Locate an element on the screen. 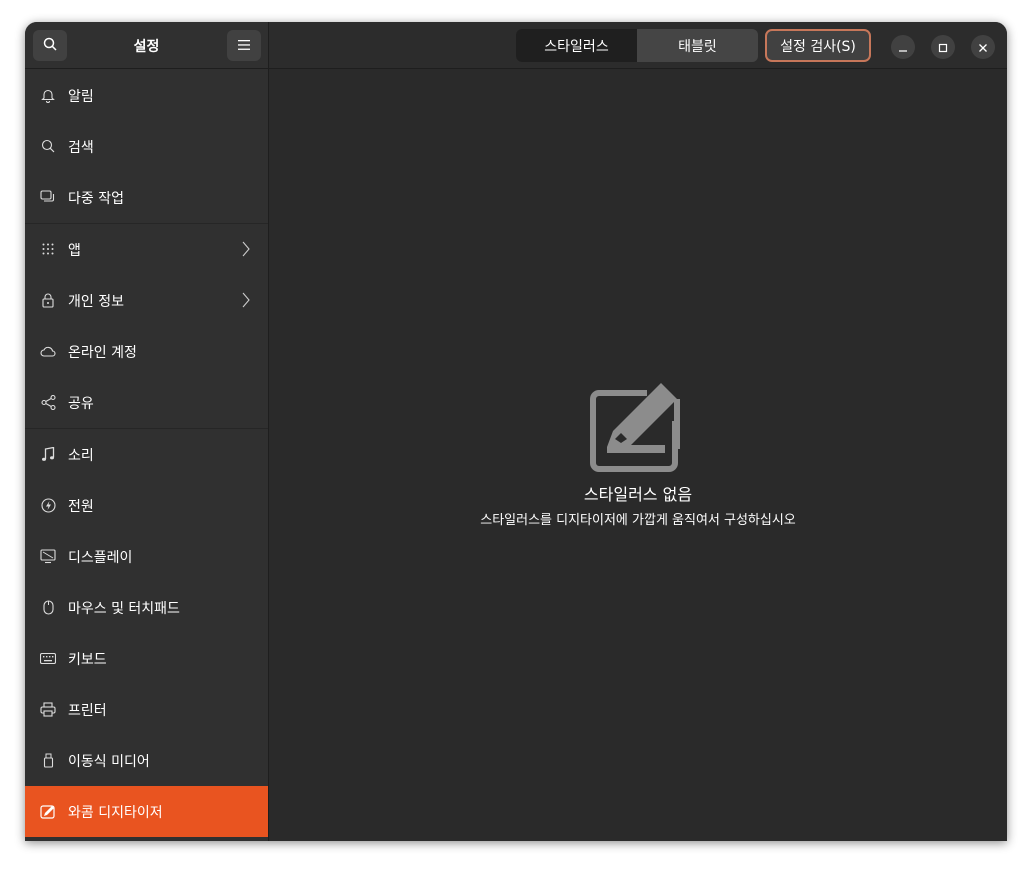  sidebar-item-label: 온라인 계정 is located at coordinates (102, 352).